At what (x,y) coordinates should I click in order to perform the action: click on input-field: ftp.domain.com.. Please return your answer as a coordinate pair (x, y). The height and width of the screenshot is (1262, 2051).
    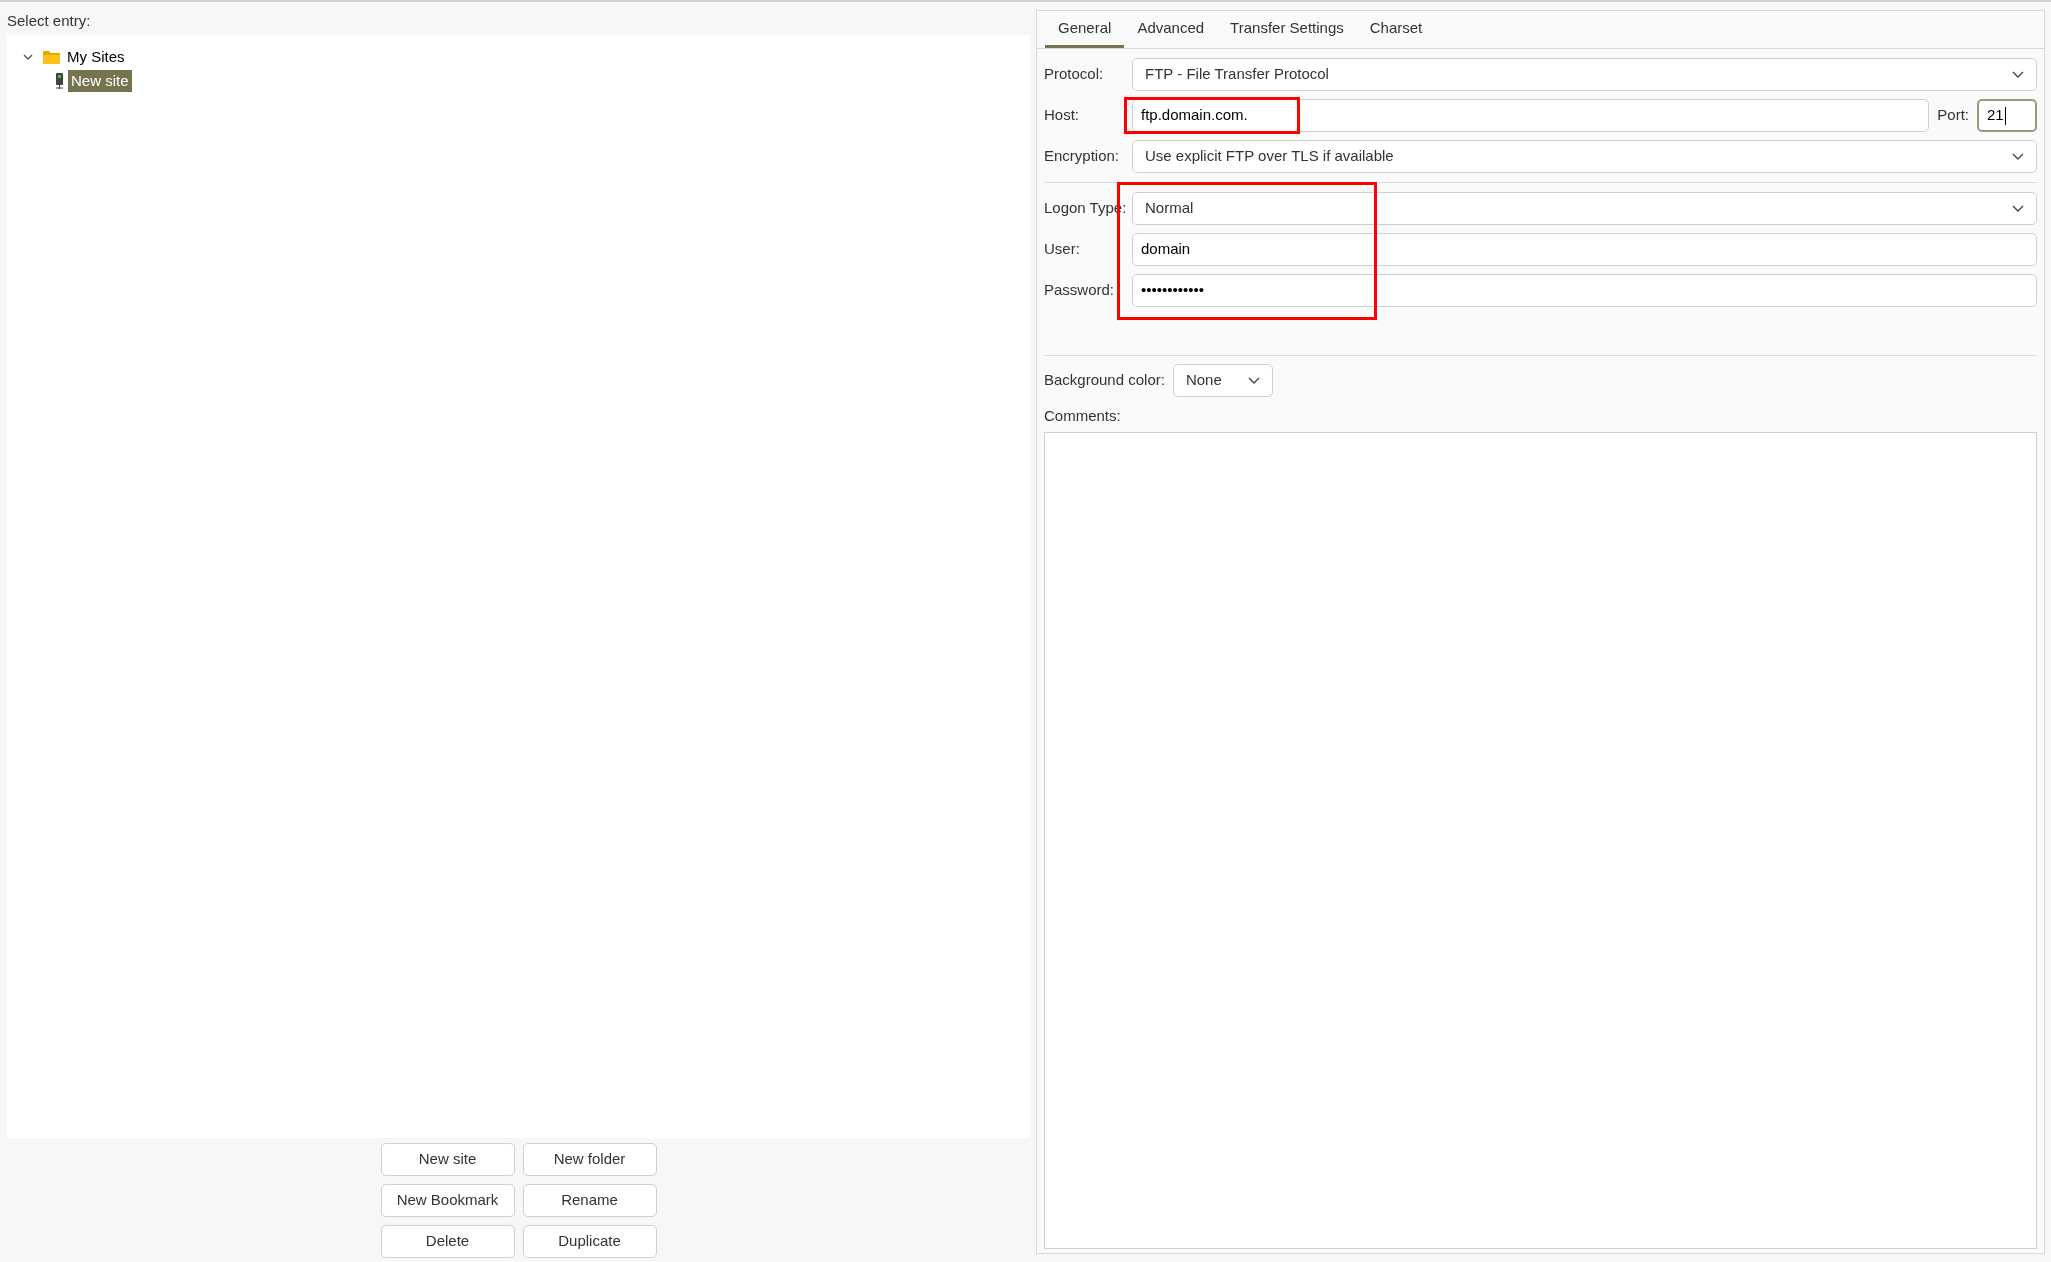
    Looking at the image, I should click on (1531, 115).